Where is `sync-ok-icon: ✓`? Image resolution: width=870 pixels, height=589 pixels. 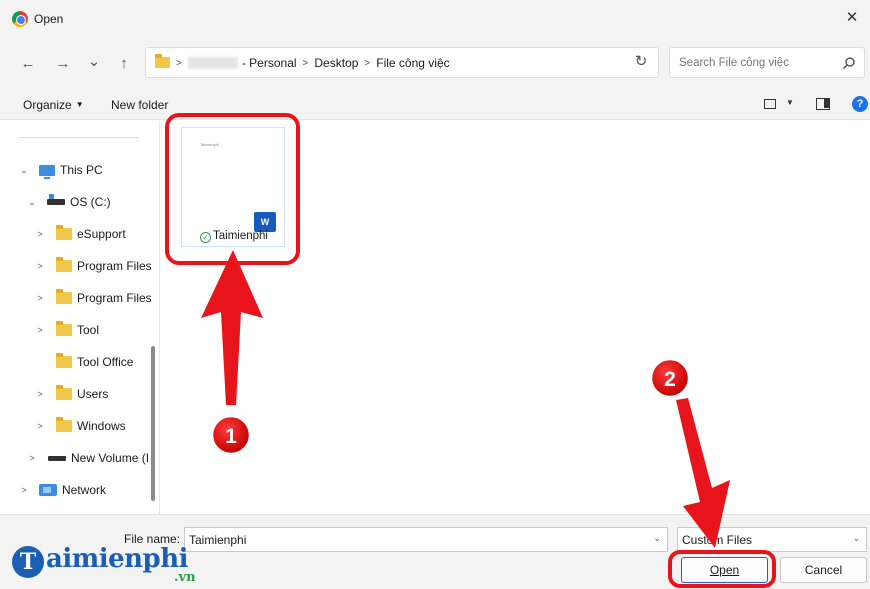
sync-ok-icon: ✓ is located at coordinates (205, 237).